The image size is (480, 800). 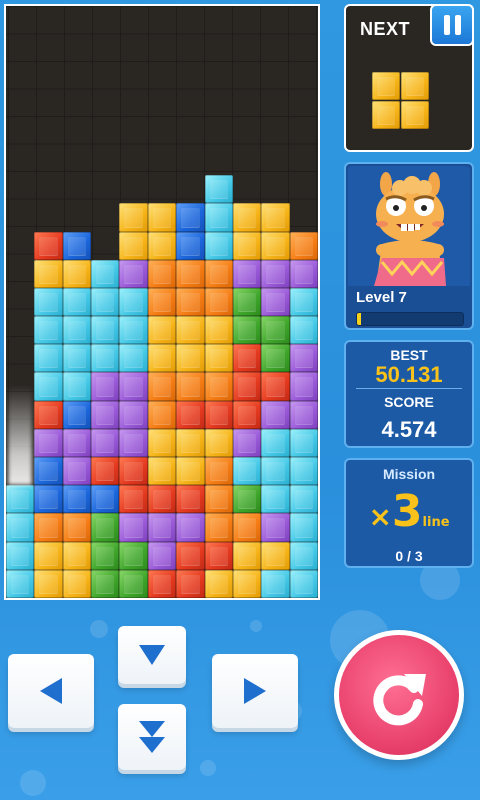 I want to click on move-left-button, so click(x=51, y=691).